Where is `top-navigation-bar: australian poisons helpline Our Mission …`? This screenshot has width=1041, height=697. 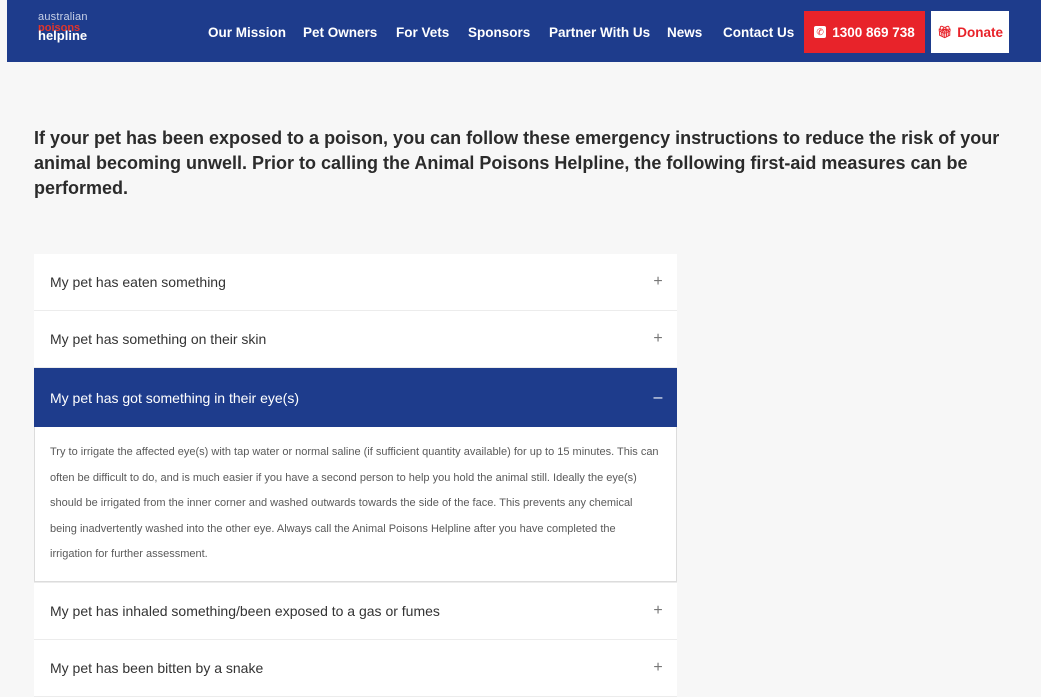
top-navigation-bar: australian poisons helpline Our Mission … is located at coordinates (524, 31).